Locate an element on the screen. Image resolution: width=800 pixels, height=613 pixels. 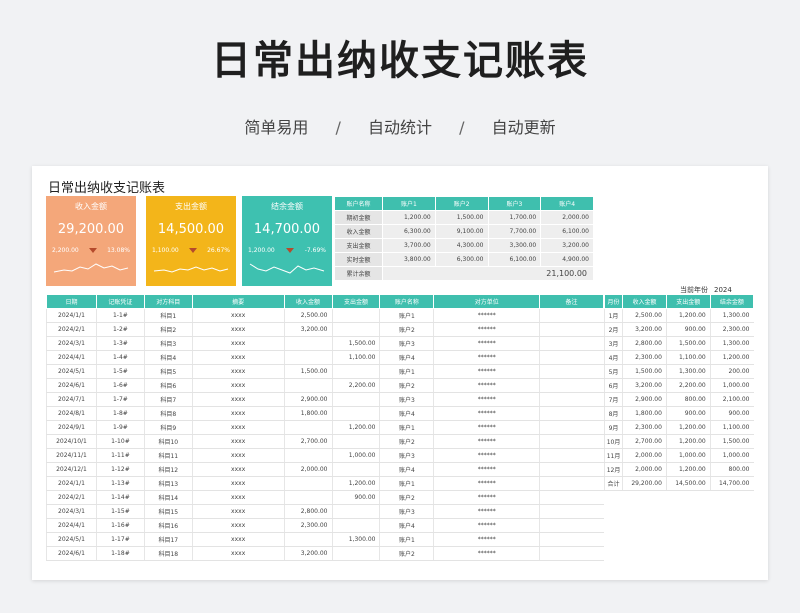
table-cell: 2月 is located at coordinates (613, 329).